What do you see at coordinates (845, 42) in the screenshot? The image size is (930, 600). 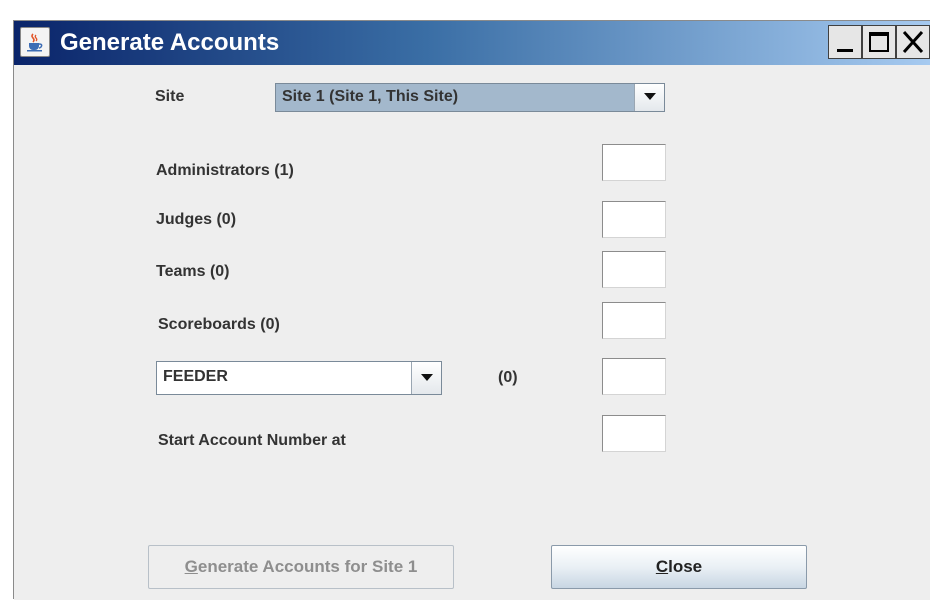 I see `minimize-button` at bounding box center [845, 42].